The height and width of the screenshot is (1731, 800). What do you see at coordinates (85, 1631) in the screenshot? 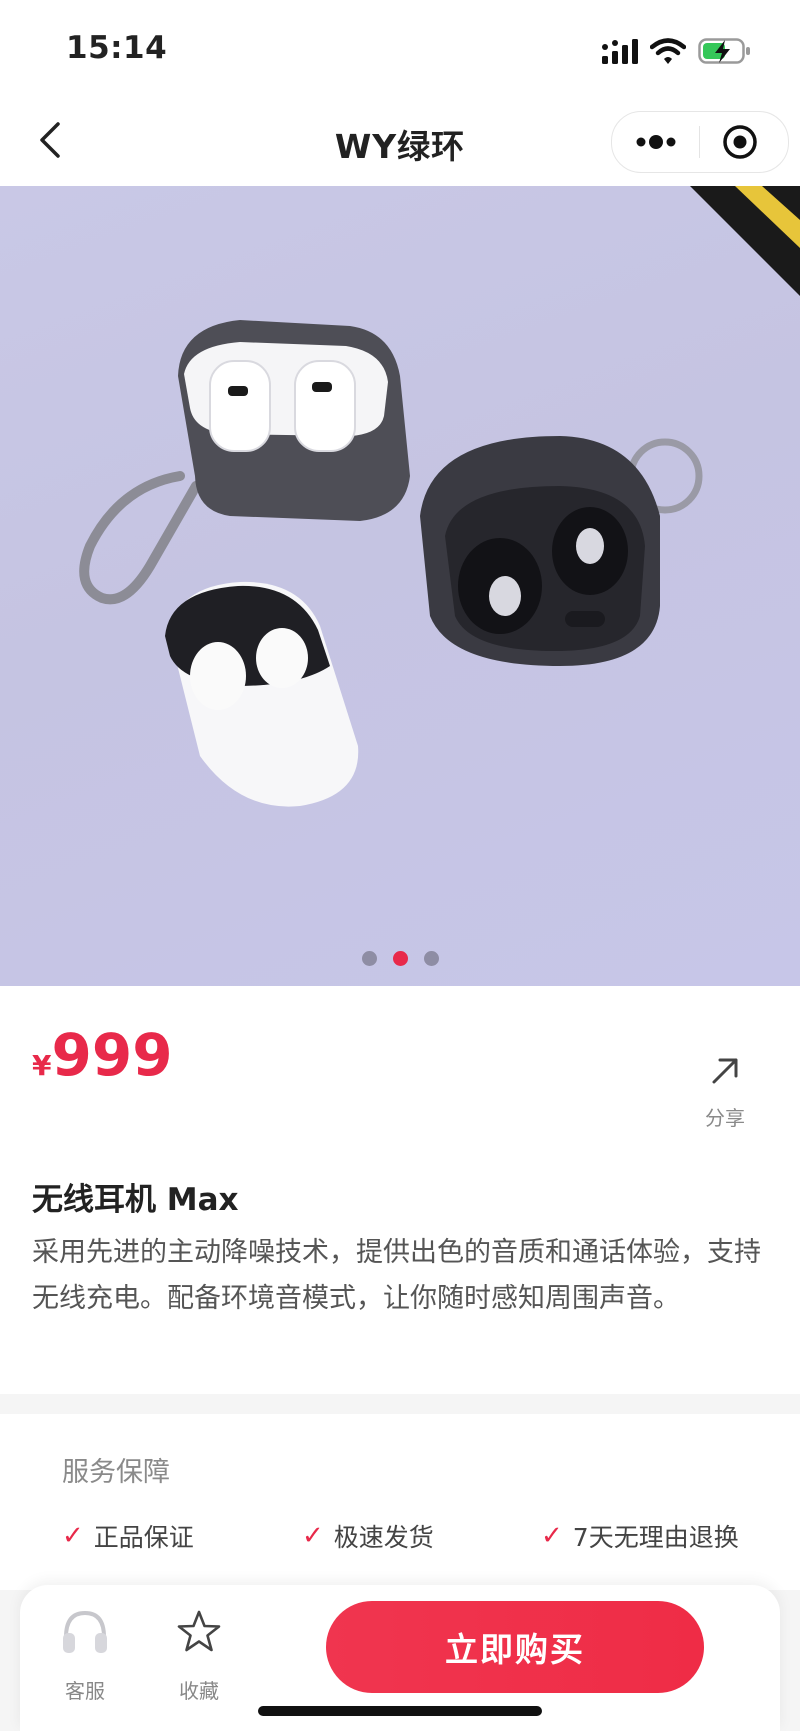
I see `headphones-icon` at bounding box center [85, 1631].